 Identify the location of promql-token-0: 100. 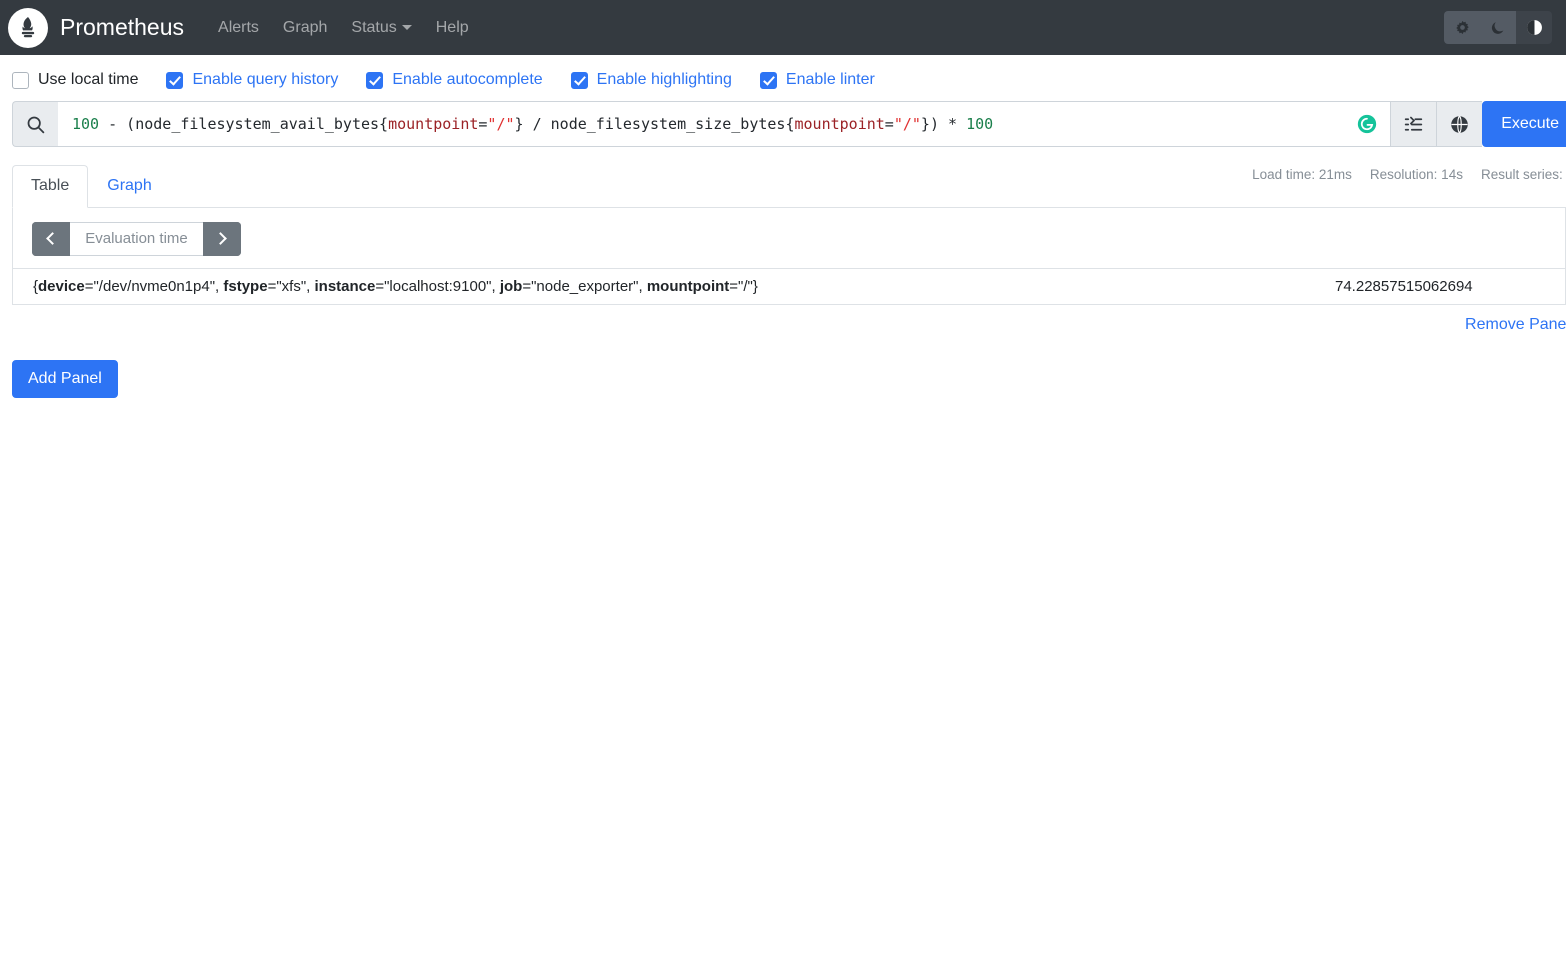
(86, 124).